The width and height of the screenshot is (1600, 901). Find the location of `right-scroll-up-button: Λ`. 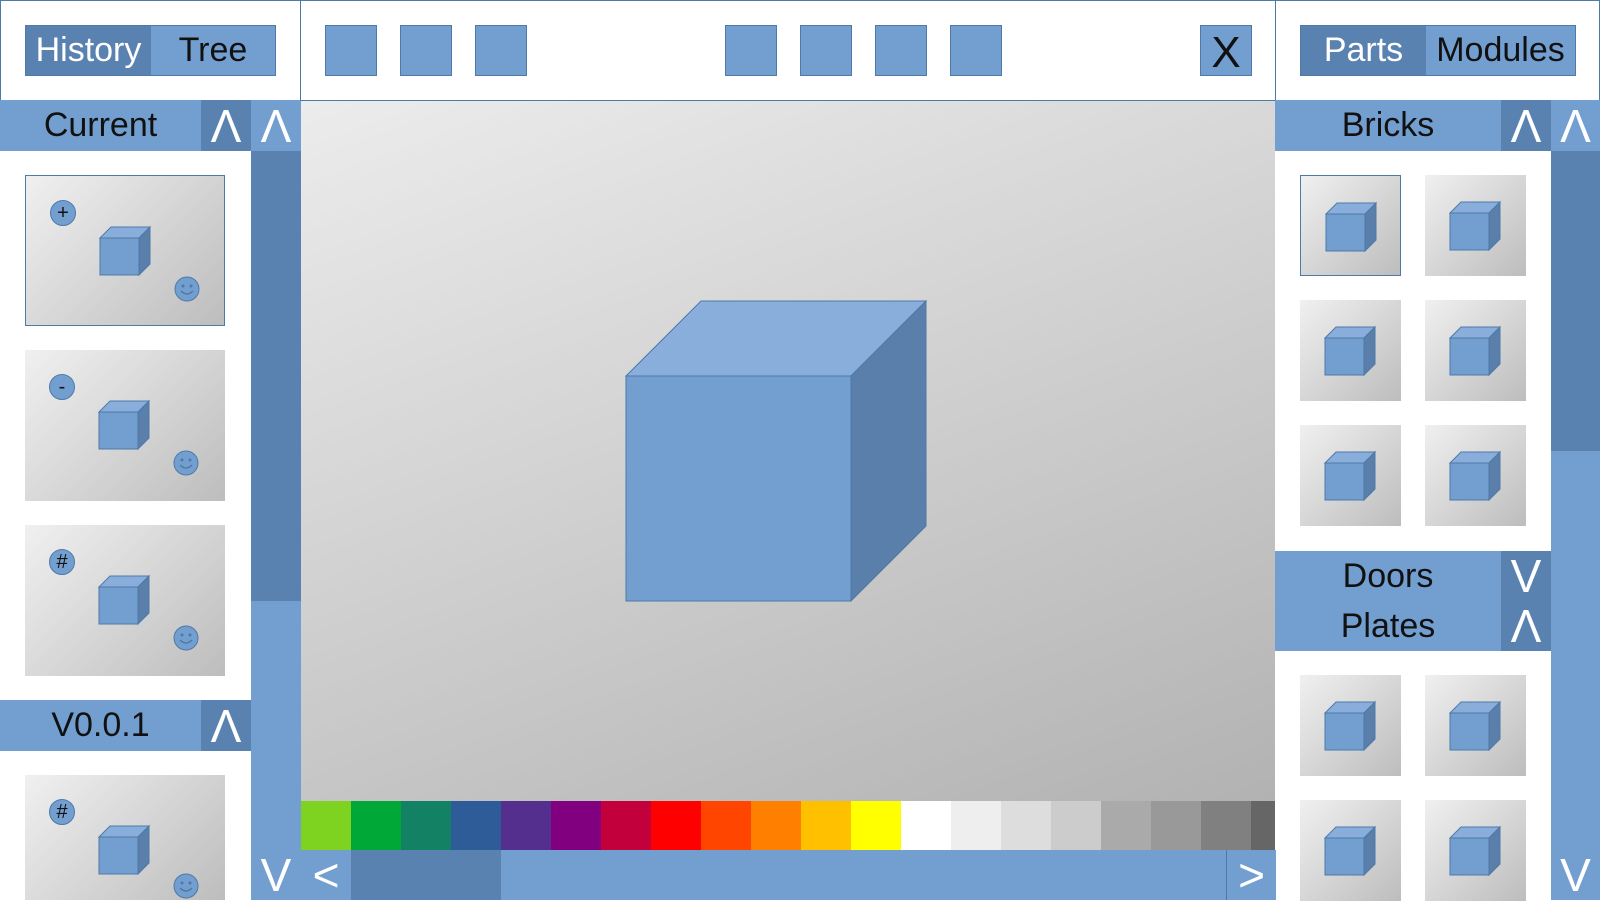

right-scroll-up-button: Λ is located at coordinates (1575, 125).